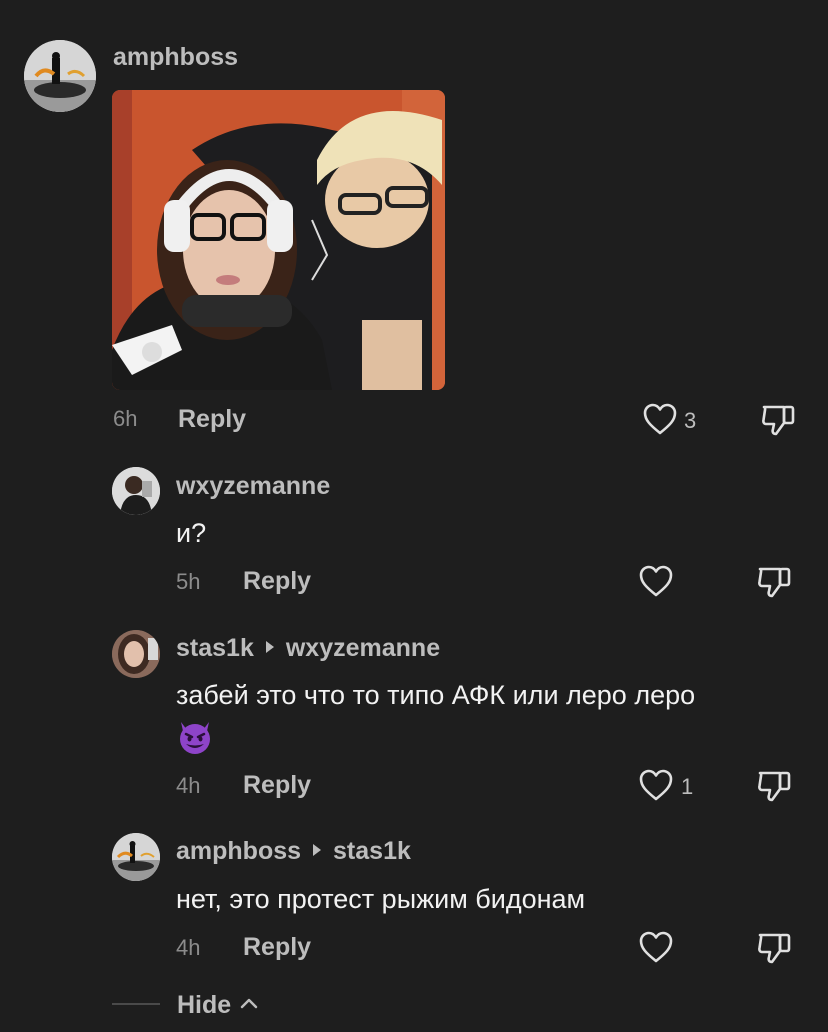 This screenshot has height=1032, width=828. I want to click on divider, so click(136, 1004).